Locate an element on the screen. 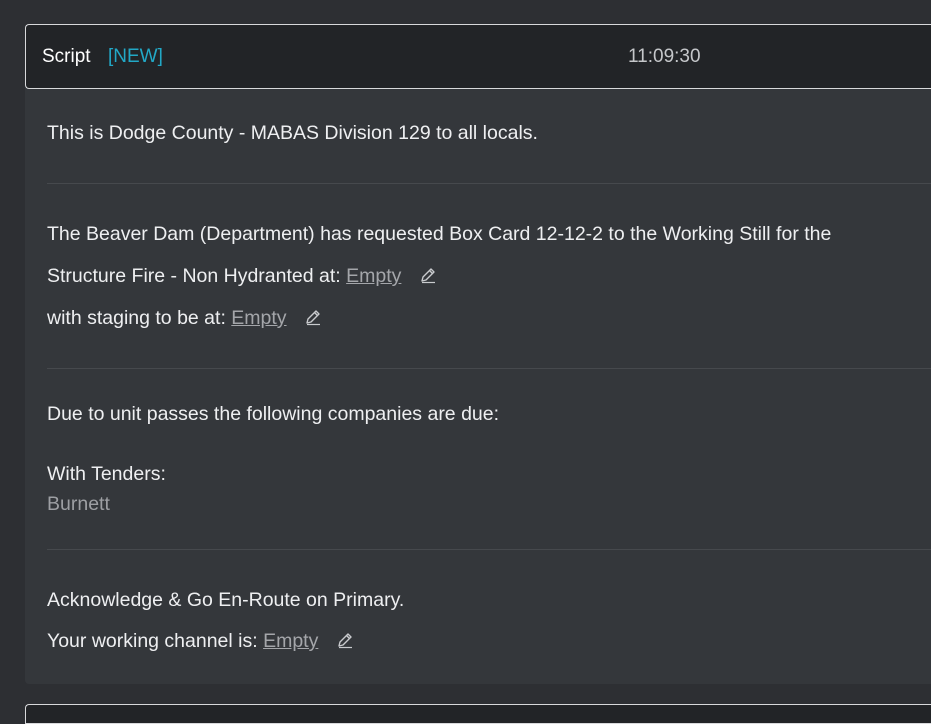 Image resolution: width=931 pixels, height=724 pixels. timestamp: 11:09:30 is located at coordinates (664, 56).